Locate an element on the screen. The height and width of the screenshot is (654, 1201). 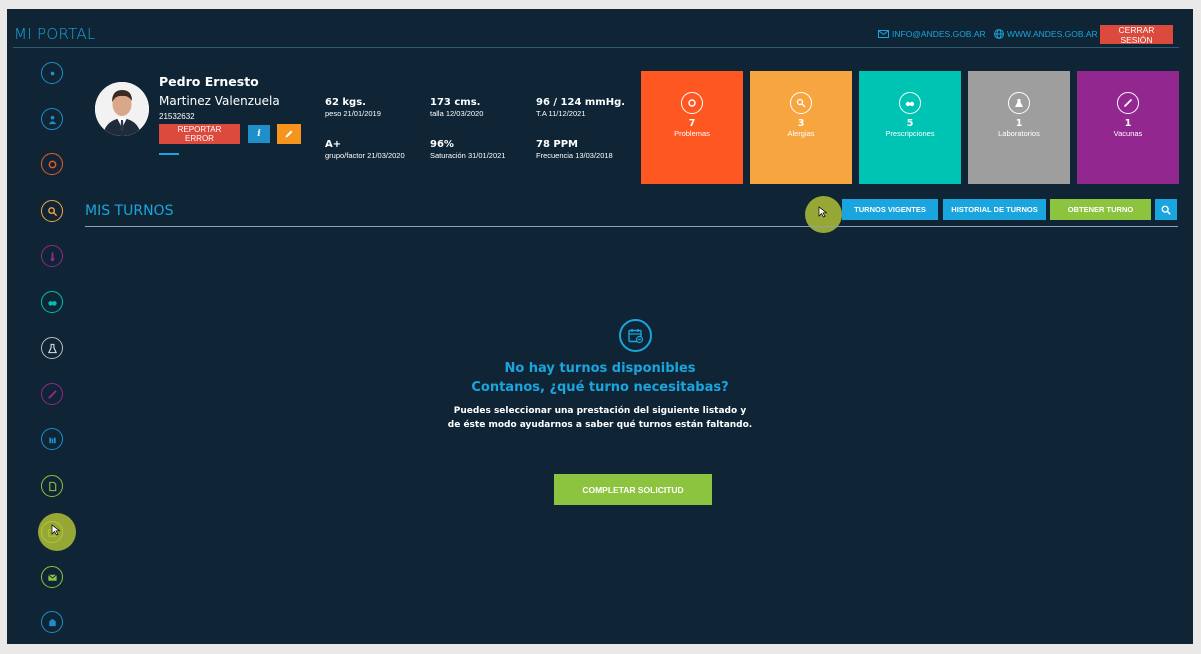
avatar is located at coordinates (122, 109).